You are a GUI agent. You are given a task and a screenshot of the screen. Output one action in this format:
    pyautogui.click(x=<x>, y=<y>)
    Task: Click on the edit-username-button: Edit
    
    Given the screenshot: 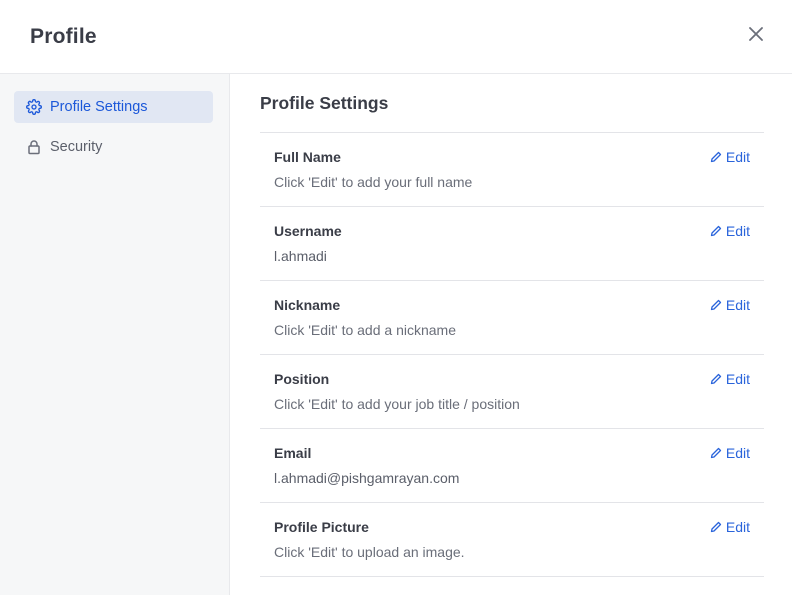 What is the action you would take?
    pyautogui.click(x=730, y=231)
    